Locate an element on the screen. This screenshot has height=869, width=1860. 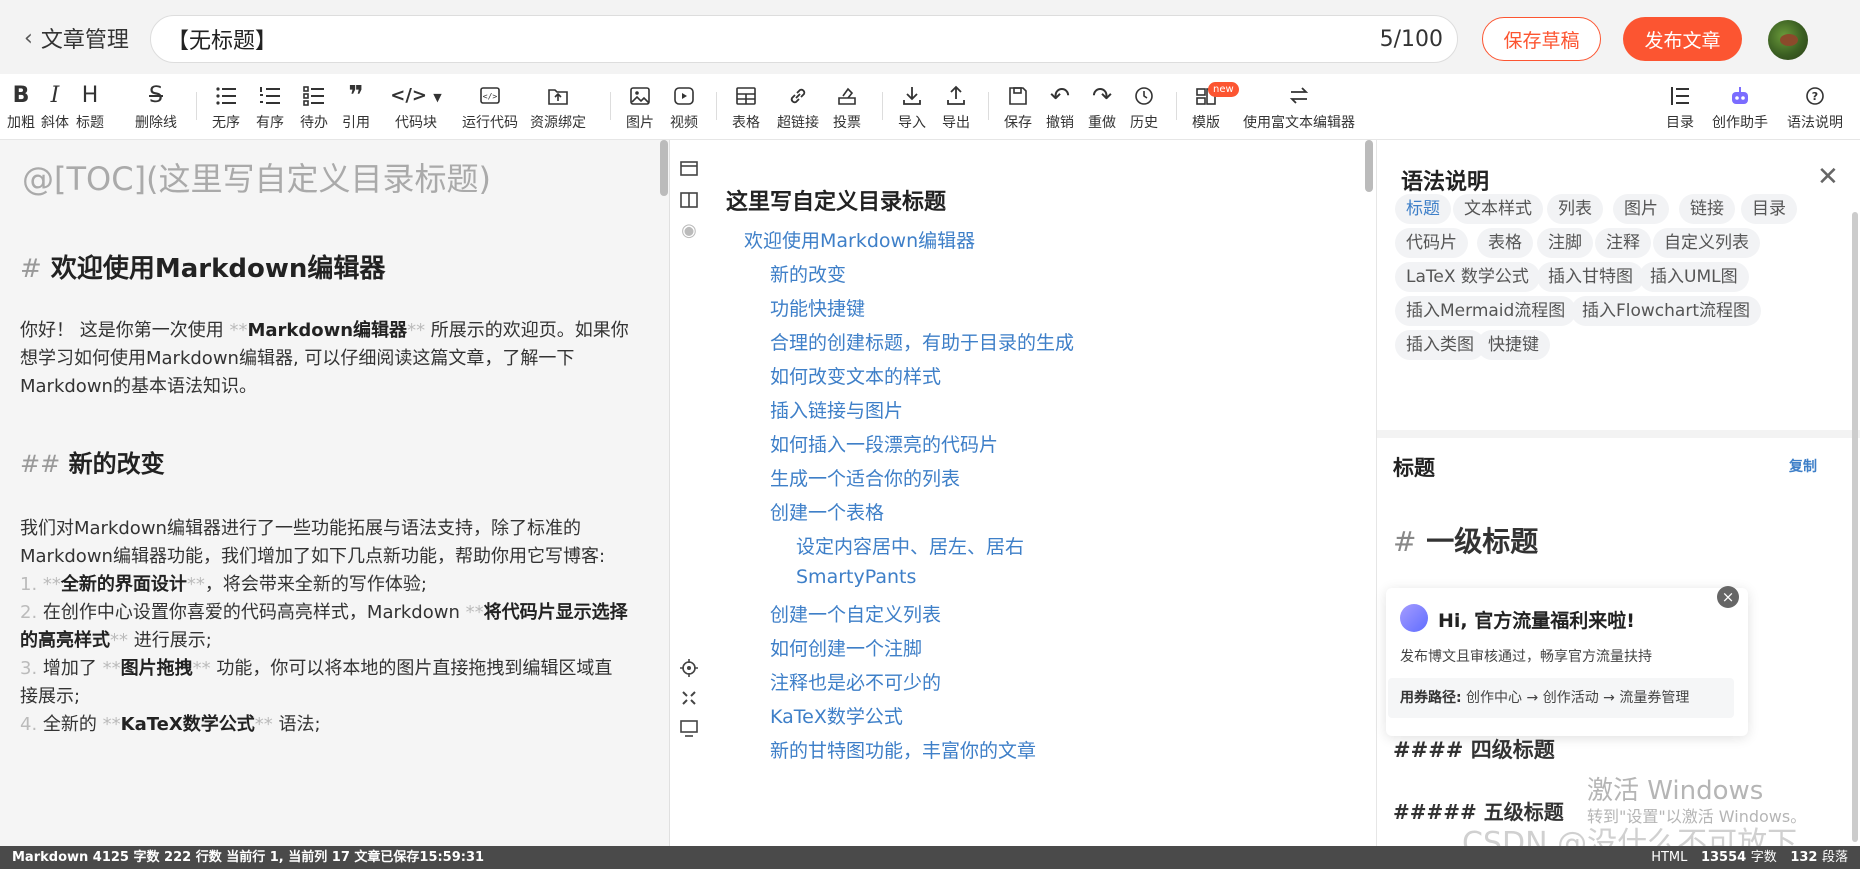
toc-link: 新的改变 is located at coordinates (808, 273).